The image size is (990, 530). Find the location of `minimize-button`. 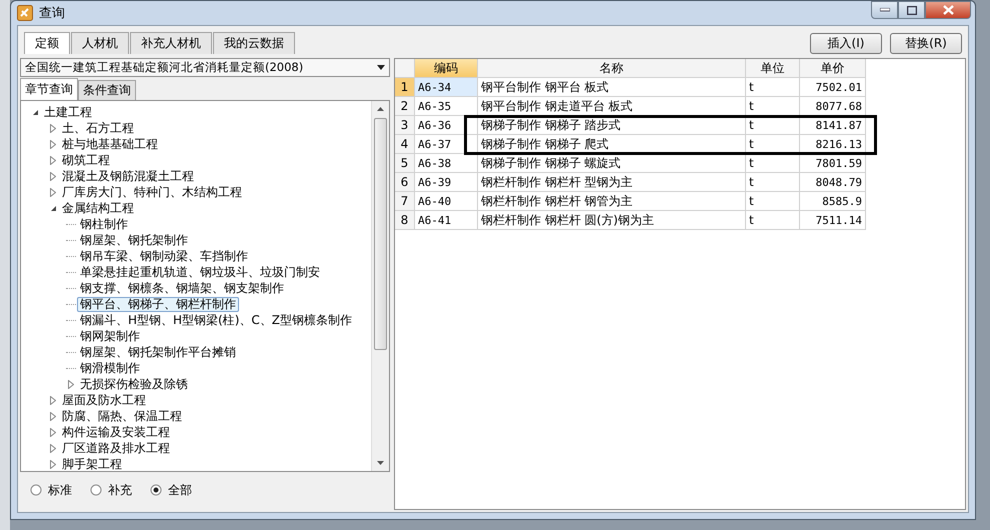

minimize-button is located at coordinates (884, 10).